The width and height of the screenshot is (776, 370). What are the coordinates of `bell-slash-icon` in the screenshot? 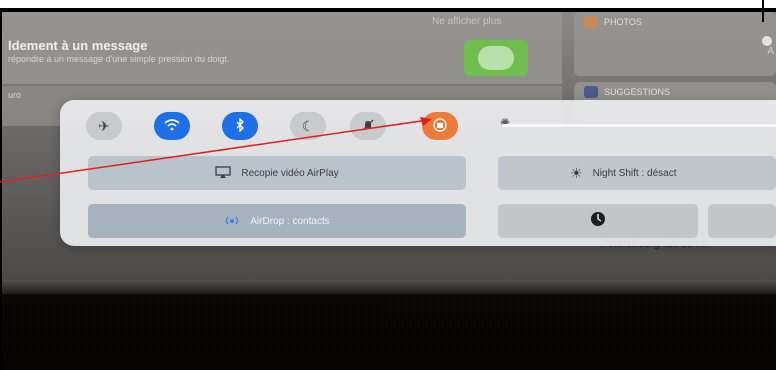 It's located at (368, 126).